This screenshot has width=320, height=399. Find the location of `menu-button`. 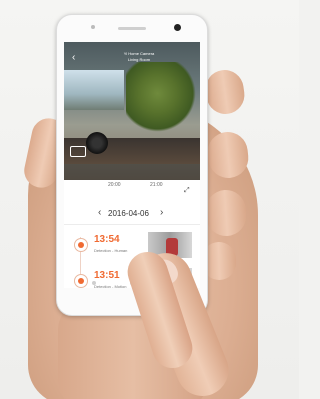

menu-button is located at coordinates (94, 283).